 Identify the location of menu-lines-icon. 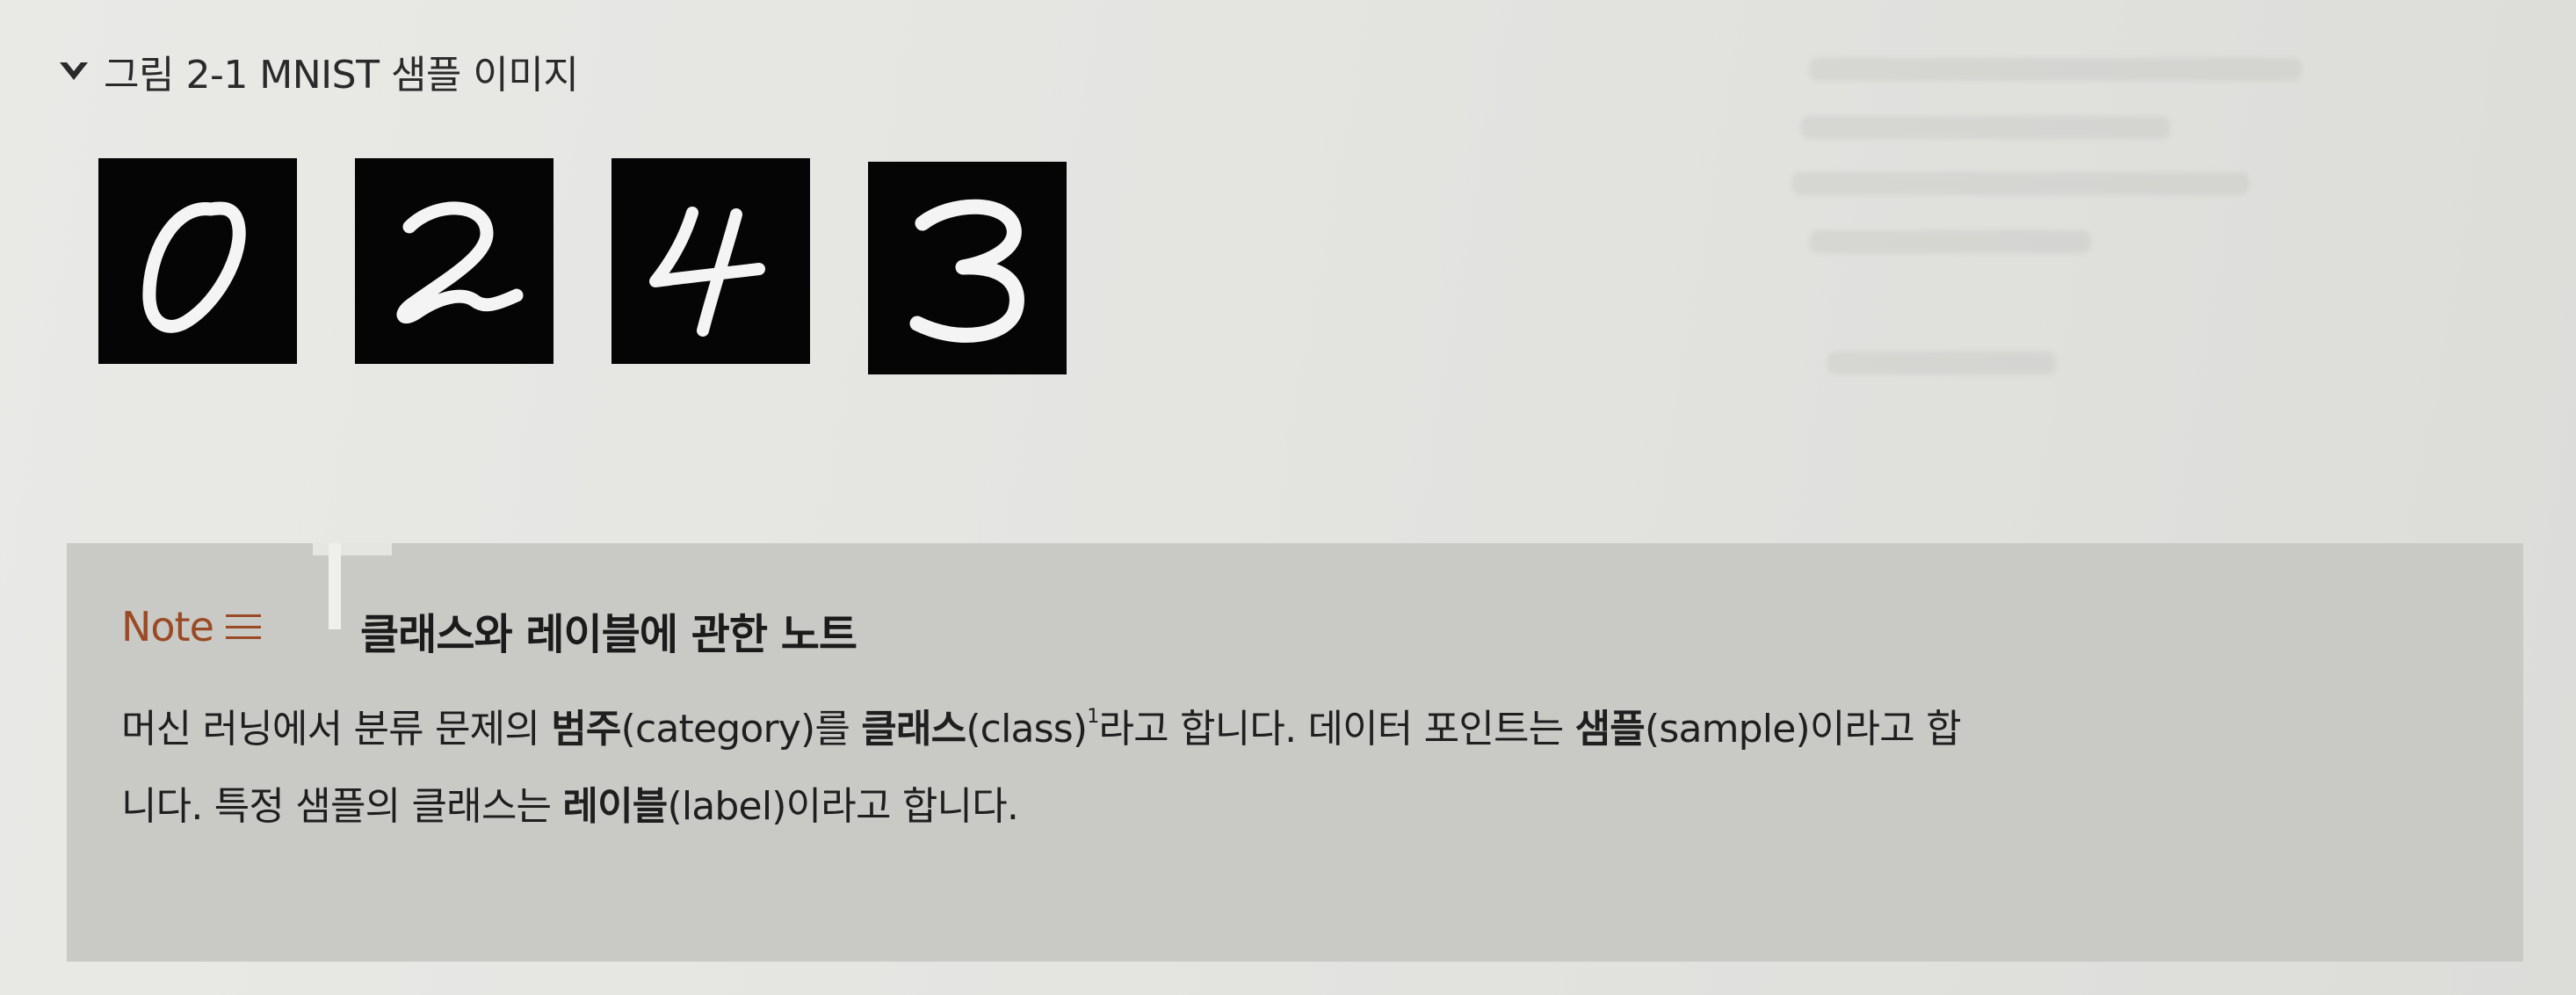
(243, 627).